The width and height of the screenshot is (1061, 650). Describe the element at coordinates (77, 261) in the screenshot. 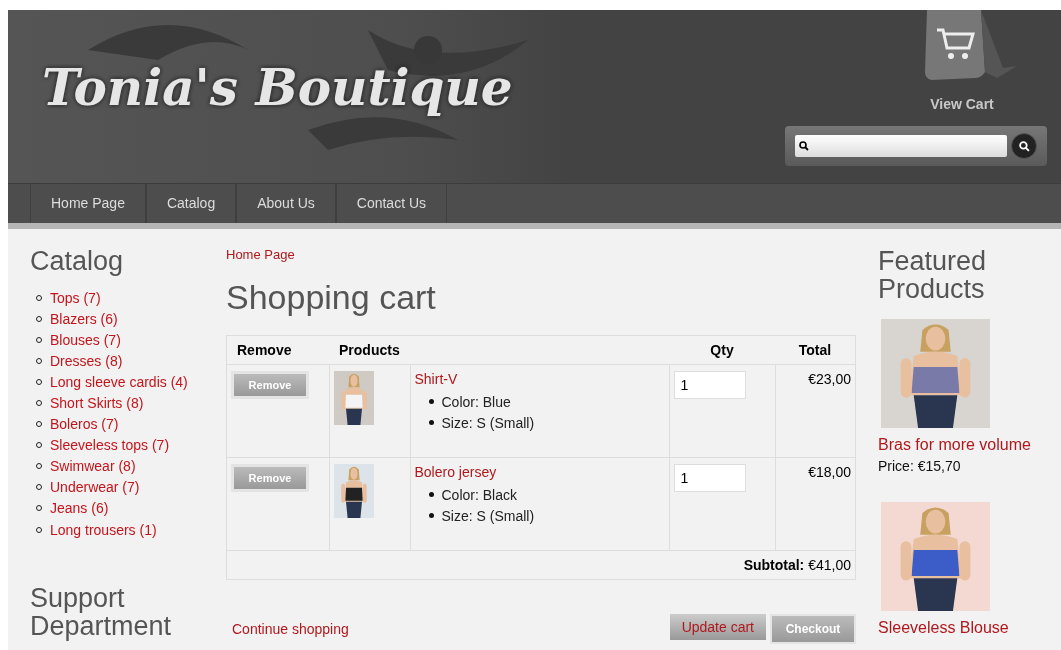

I see `section-heading: Catalog` at that location.